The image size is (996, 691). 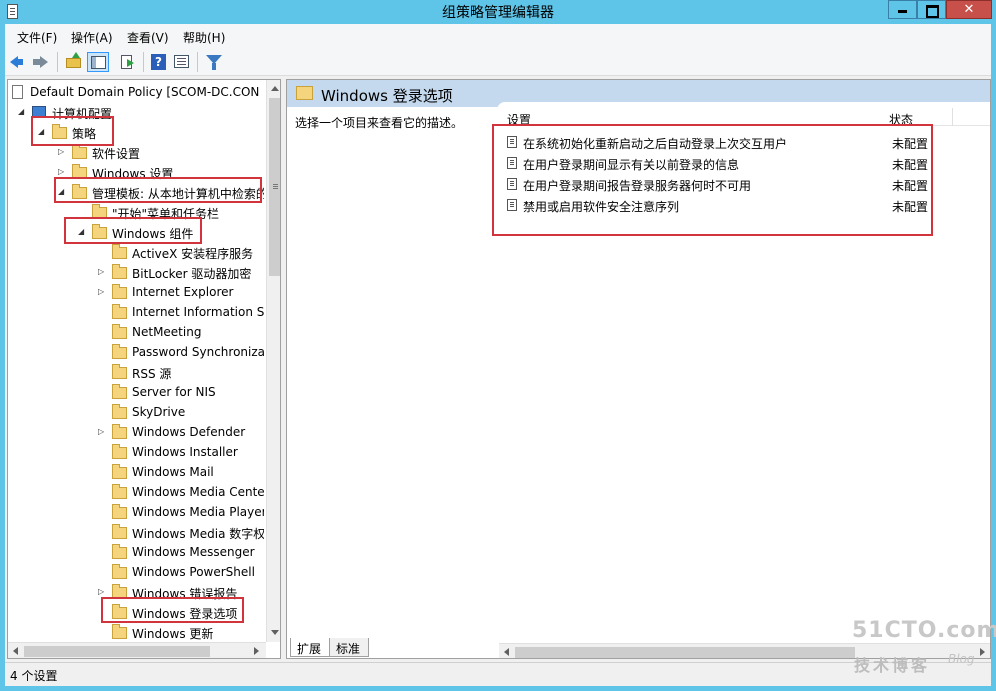 What do you see at coordinates (198, 492) in the screenshot?
I see `tree-item-label: Windows Media Center` at bounding box center [198, 492].